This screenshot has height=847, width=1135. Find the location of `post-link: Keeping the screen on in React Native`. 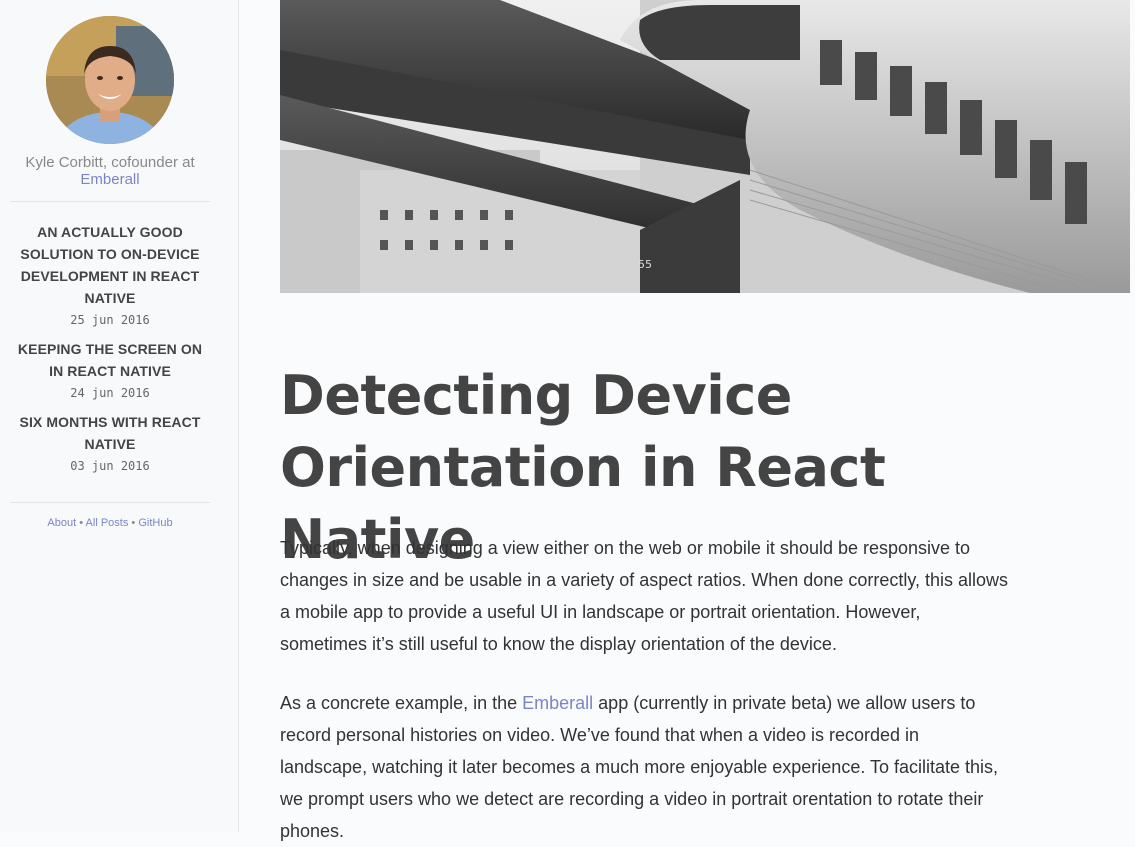

post-link: Keeping the screen on in React Native is located at coordinates (110, 360).